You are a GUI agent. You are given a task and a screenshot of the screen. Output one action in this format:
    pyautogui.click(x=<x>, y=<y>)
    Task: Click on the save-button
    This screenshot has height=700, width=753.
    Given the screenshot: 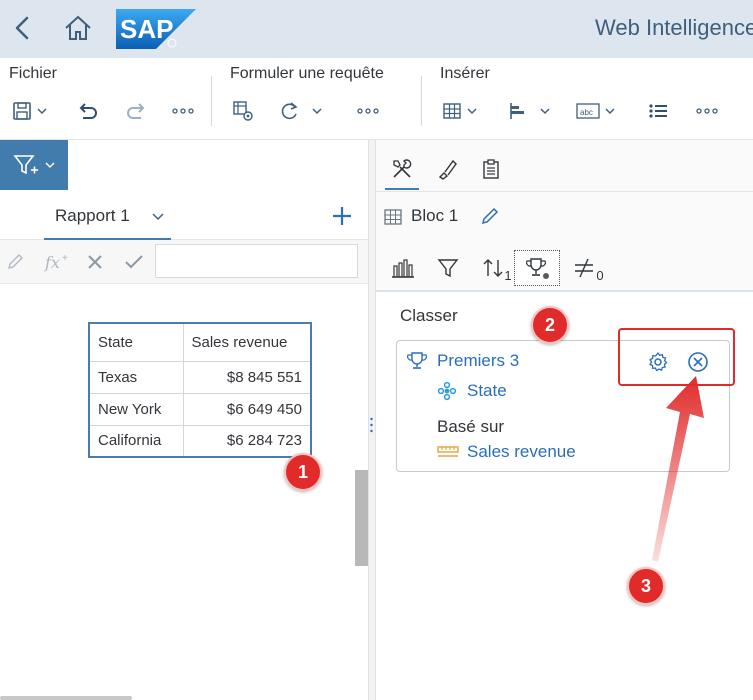 What is the action you would take?
    pyautogui.click(x=29, y=111)
    